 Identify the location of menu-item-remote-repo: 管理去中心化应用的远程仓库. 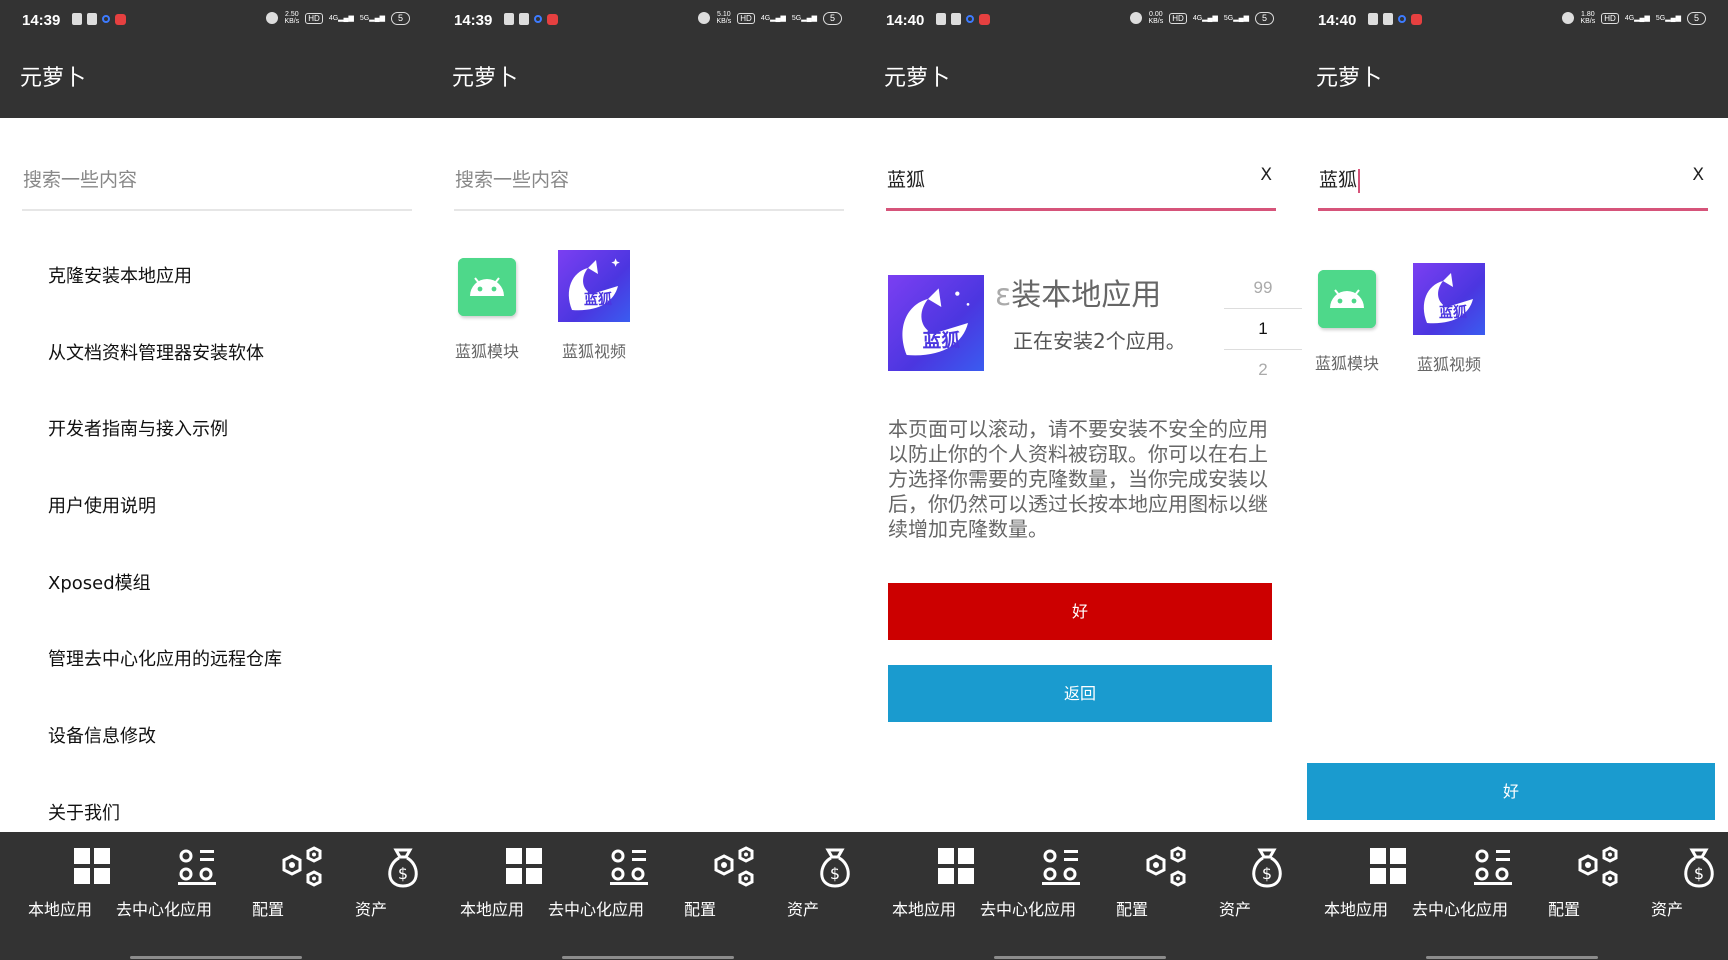
(165, 675).